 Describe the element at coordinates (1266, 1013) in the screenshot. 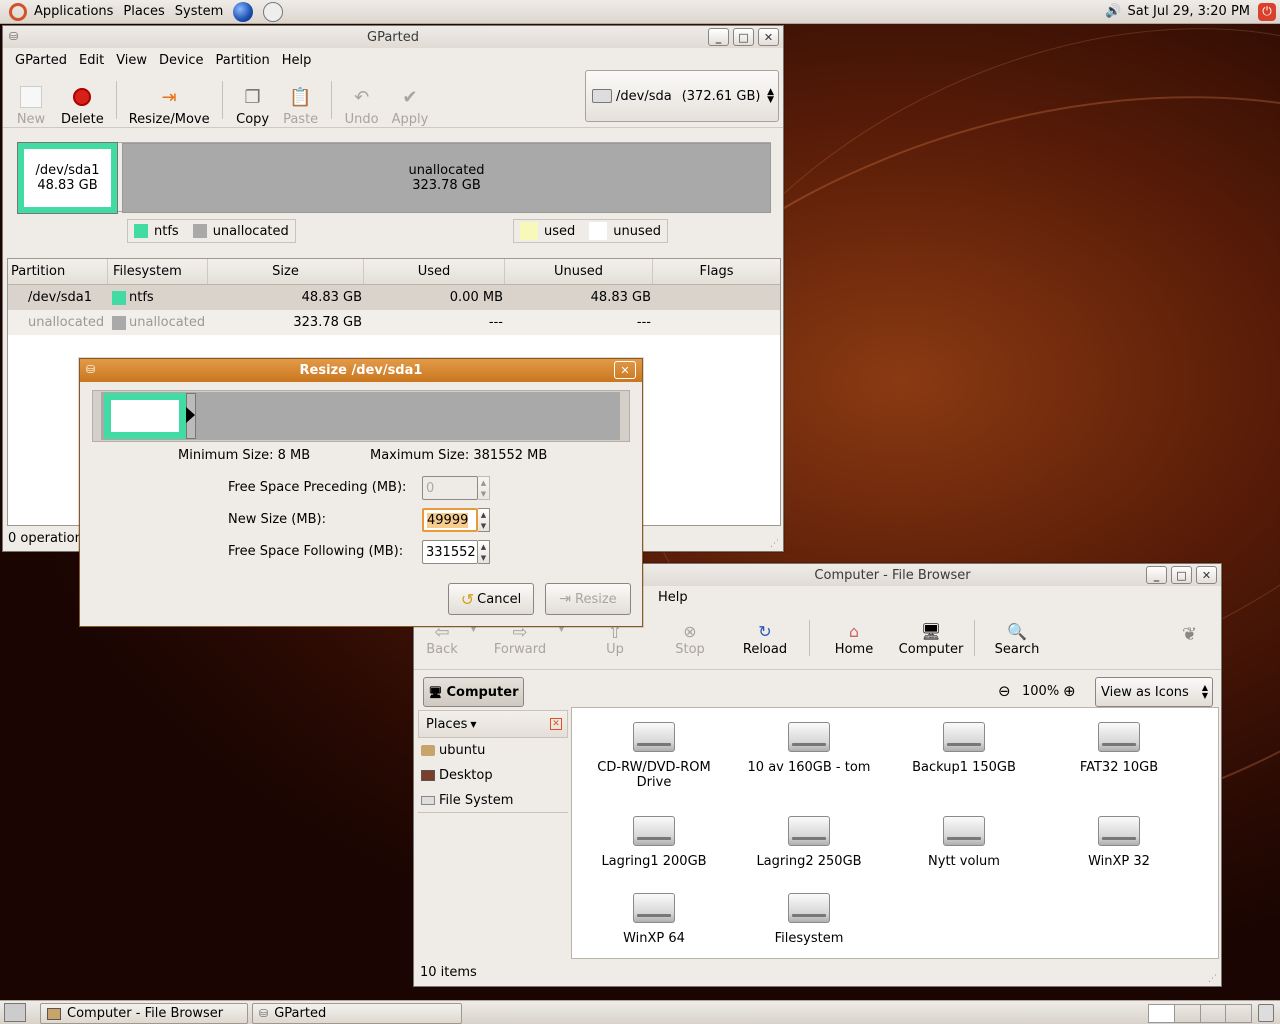

I see `trash-icon` at that location.